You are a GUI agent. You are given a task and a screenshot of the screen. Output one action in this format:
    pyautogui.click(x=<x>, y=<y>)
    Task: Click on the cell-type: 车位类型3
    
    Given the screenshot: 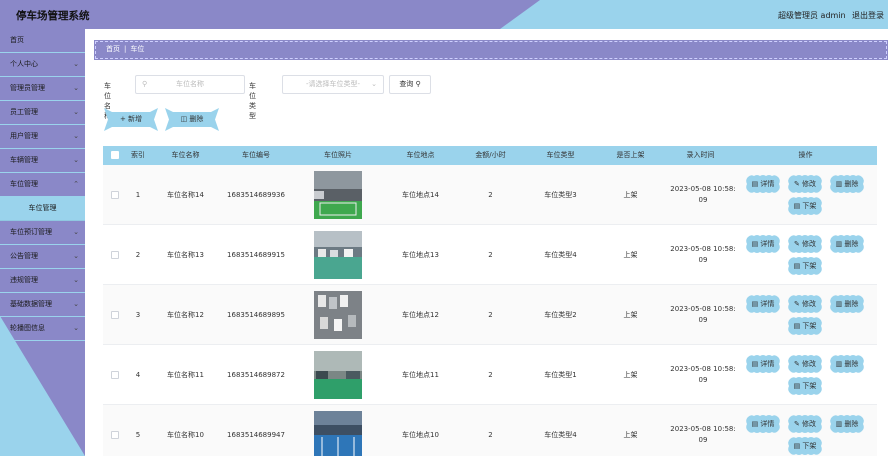 What is the action you would take?
    pyautogui.click(x=560, y=195)
    